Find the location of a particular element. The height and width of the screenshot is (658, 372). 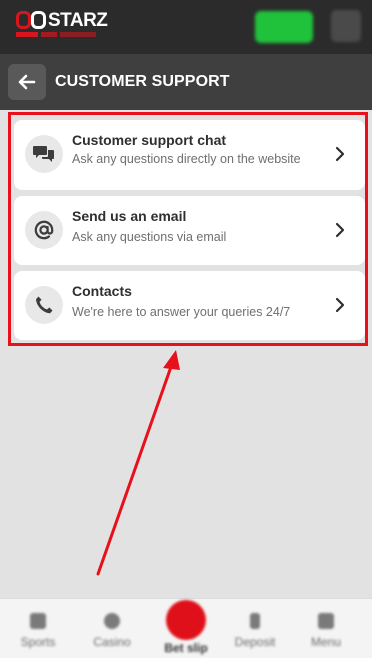

back-arrow-icon is located at coordinates (27, 82).